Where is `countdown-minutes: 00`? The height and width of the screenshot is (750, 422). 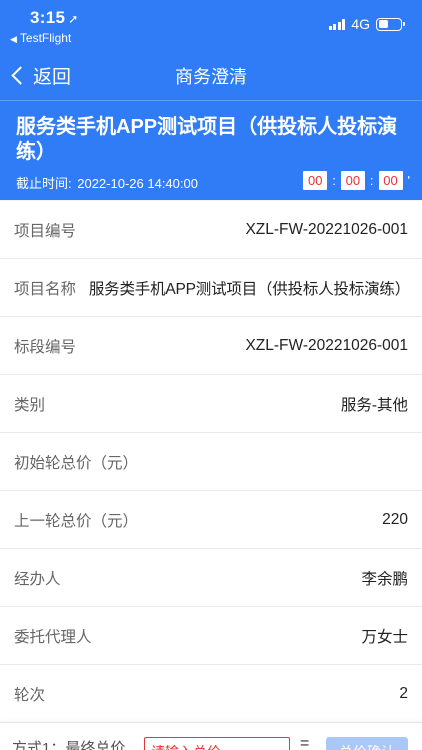 countdown-minutes: 00 is located at coordinates (352, 180).